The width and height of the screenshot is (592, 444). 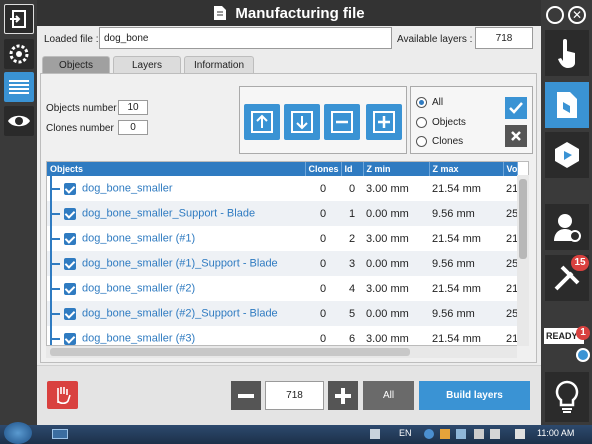 I want to click on filter-objects-radio: Objects, so click(x=441, y=122).